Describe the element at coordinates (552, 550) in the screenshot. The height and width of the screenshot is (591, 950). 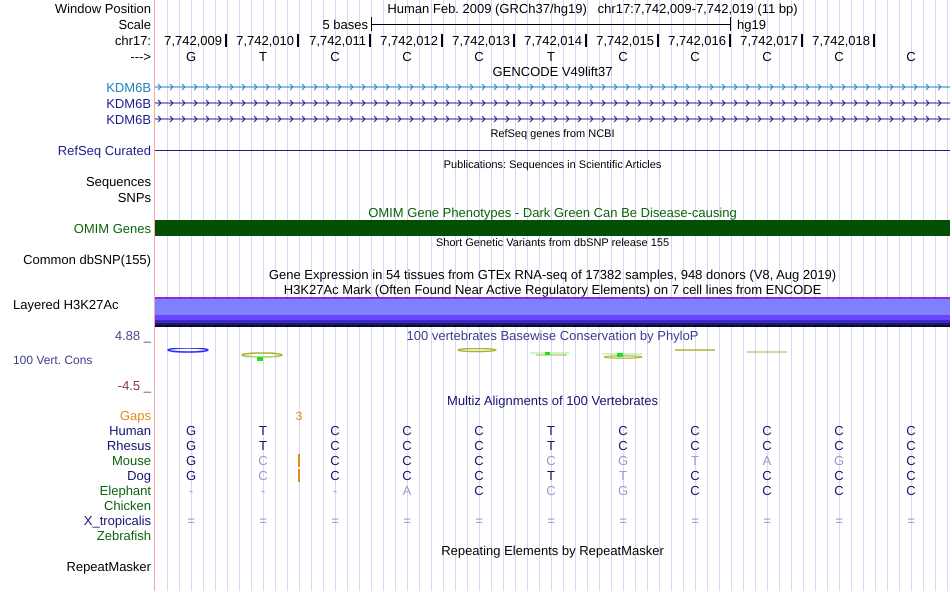
I see `track-title: Repeating Elements by RepeatMasker` at that location.